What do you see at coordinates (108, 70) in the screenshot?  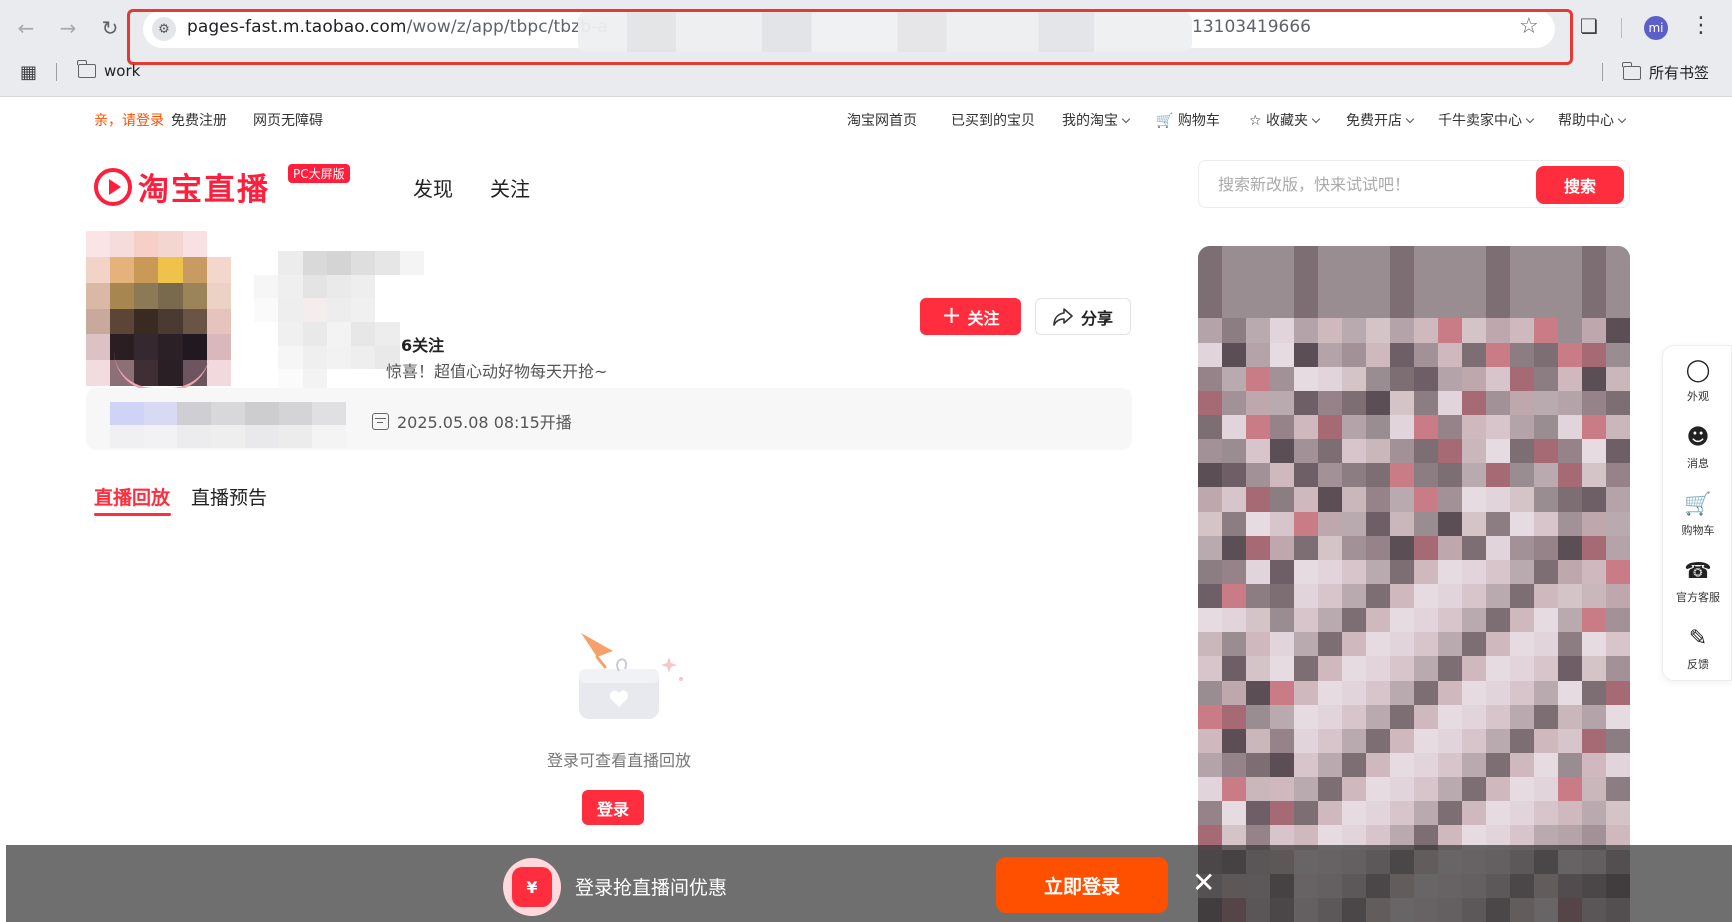 I see `bookmark-work: work` at bounding box center [108, 70].